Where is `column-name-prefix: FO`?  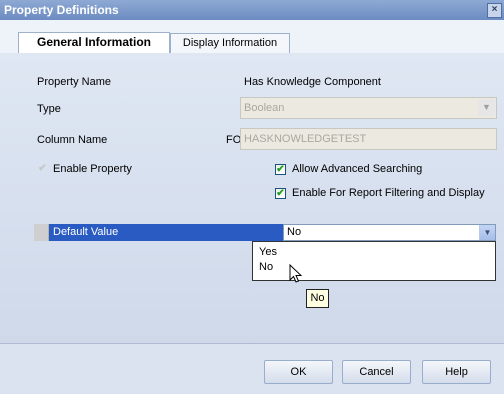
column-name-prefix: FO is located at coordinates (234, 140).